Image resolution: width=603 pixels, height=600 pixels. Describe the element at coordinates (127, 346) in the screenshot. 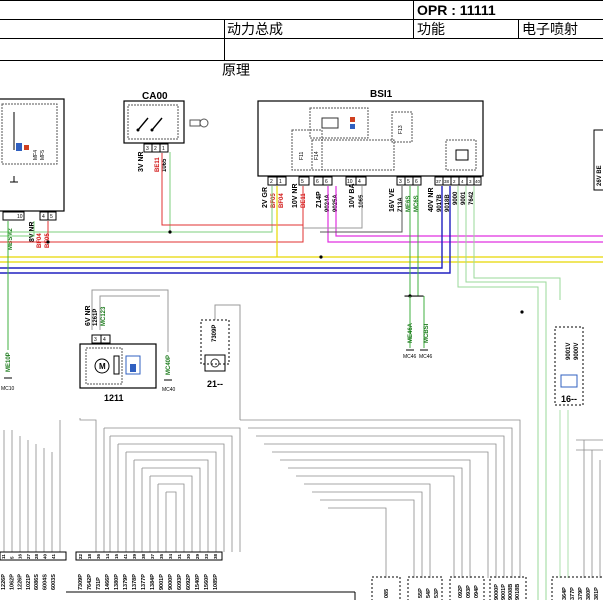

I see `component-1211: 6V NR 1261P MC123 3 4 M 1211 MC40P MC40` at that location.